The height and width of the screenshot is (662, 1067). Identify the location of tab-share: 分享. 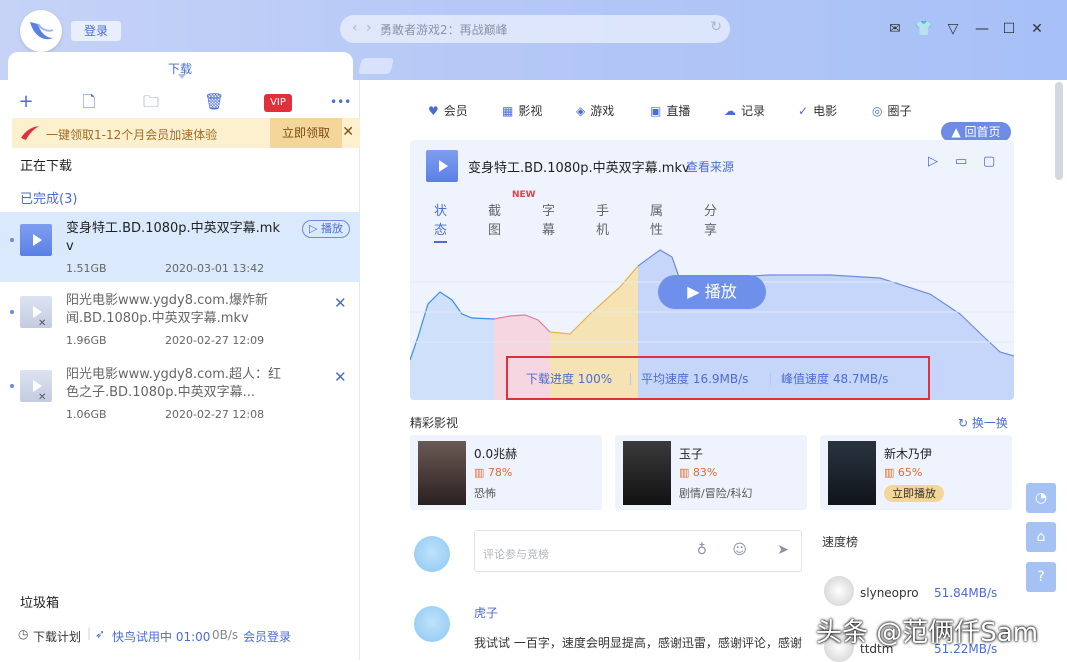
(710, 219).